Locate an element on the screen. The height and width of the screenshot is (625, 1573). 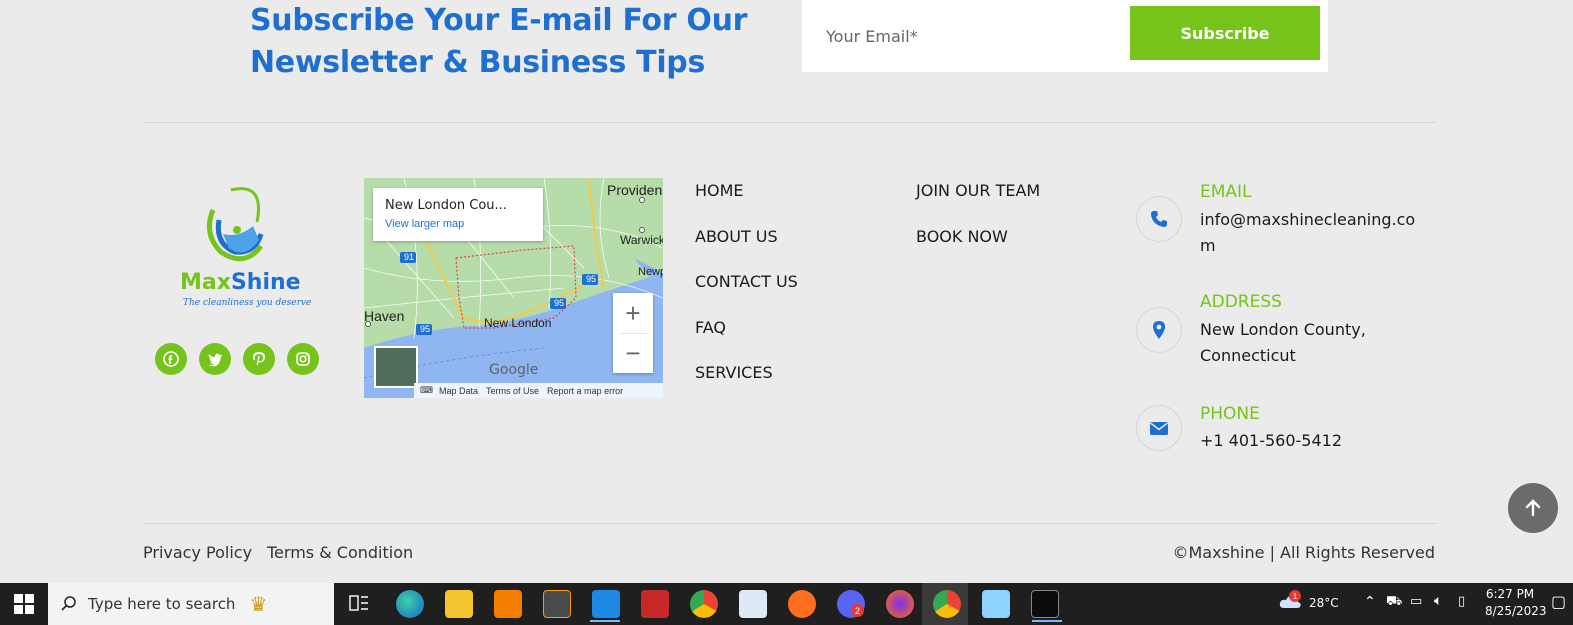
task-view-icon is located at coordinates (359, 605).